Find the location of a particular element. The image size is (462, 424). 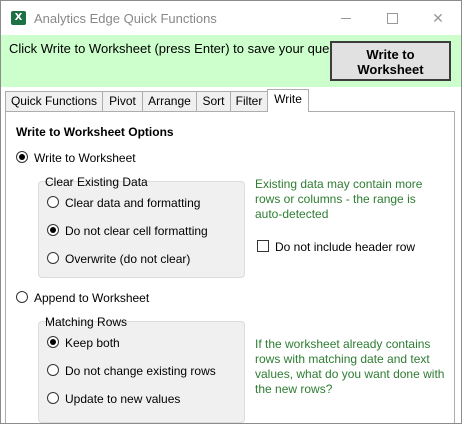

tab-sort: Sort is located at coordinates (213, 101).